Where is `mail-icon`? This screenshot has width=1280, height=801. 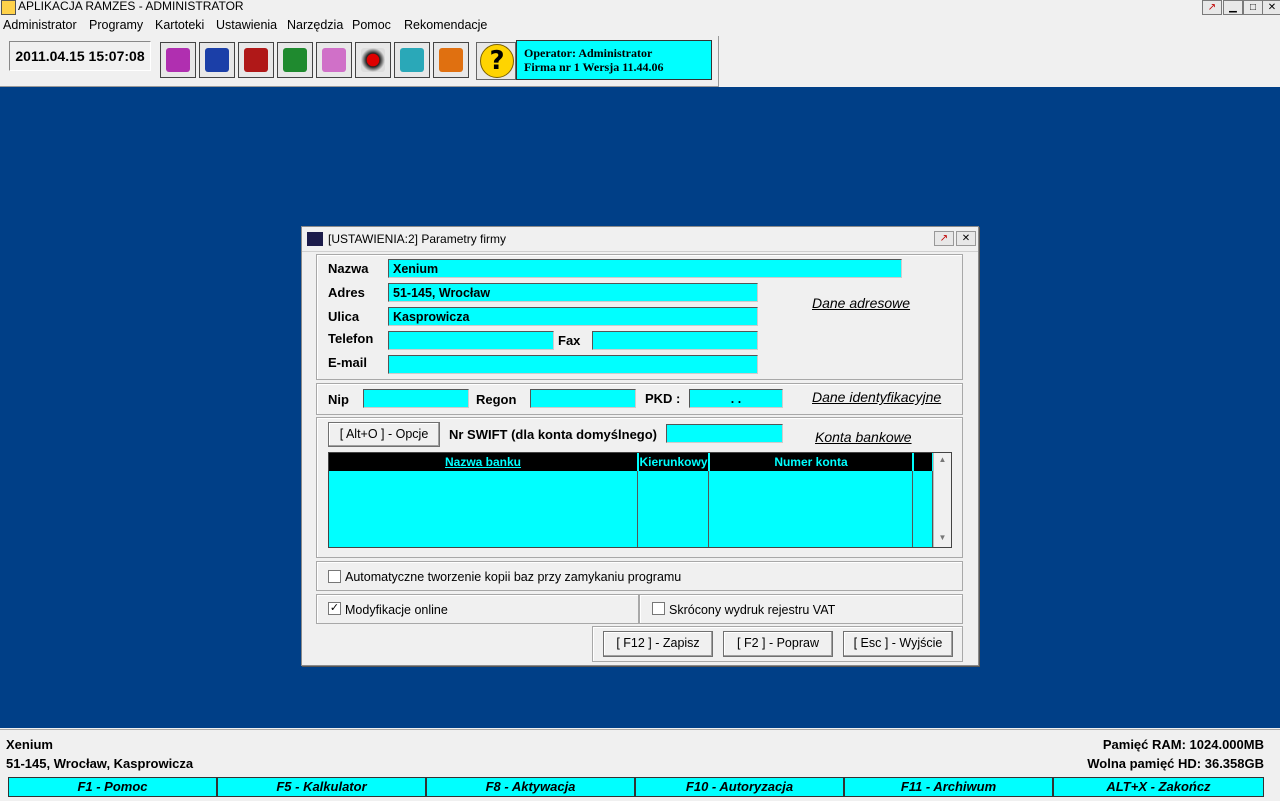 mail-icon is located at coordinates (256, 60).